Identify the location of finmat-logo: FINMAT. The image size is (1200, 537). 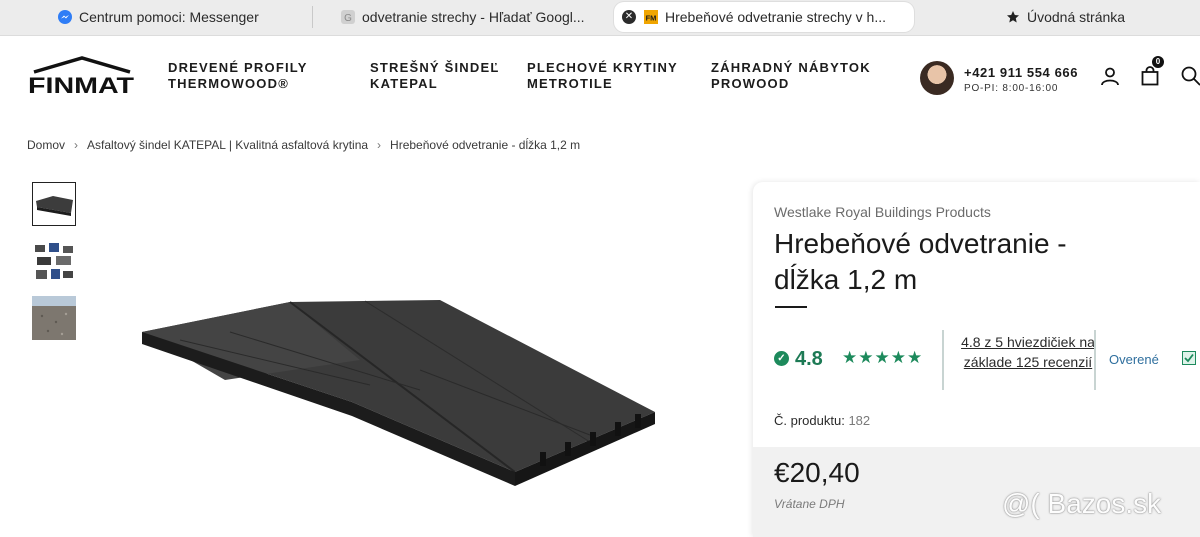
(82, 77).